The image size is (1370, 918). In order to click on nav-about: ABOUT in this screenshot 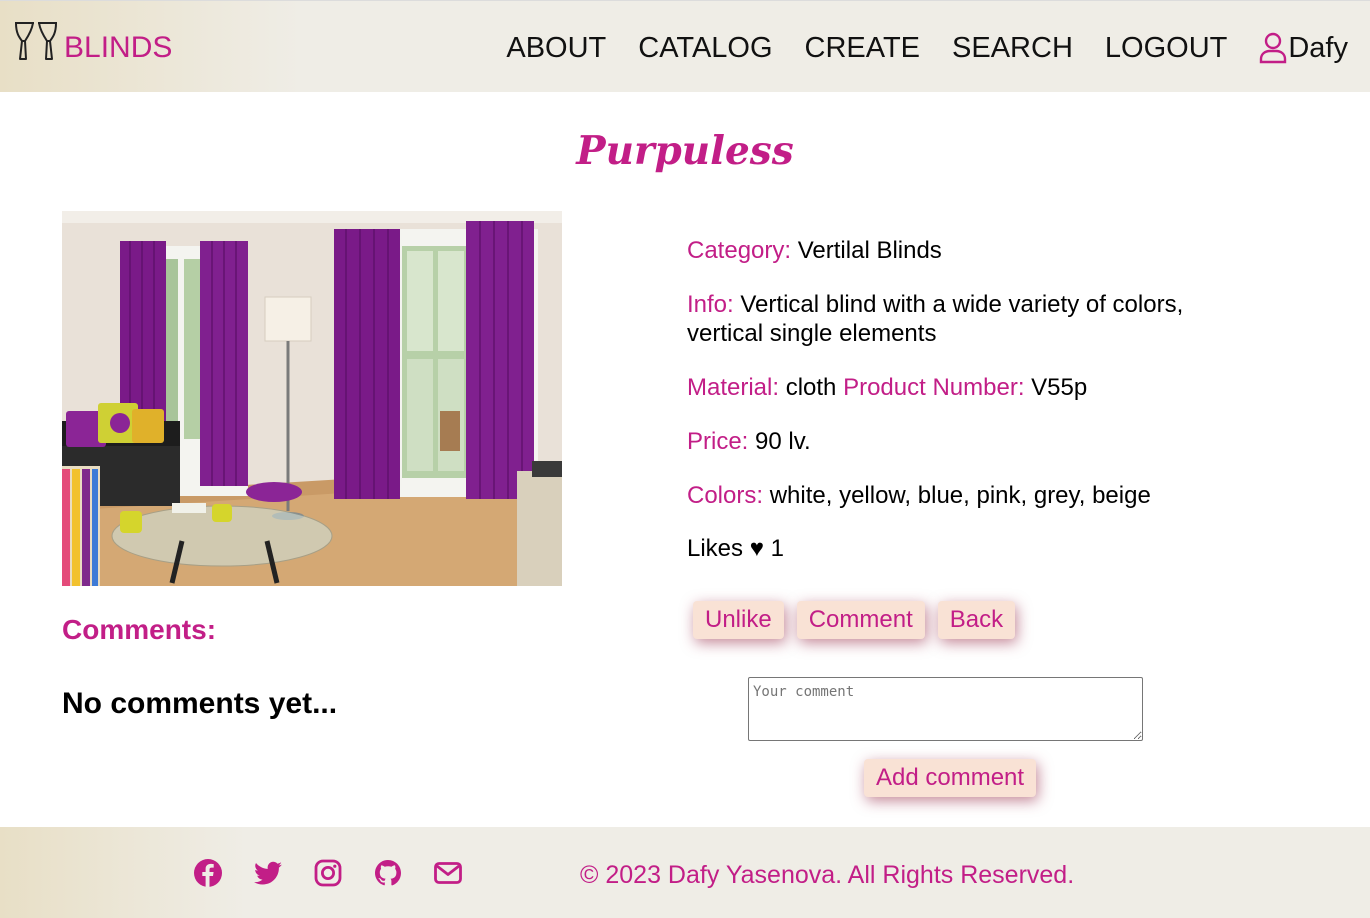, I will do `click(556, 48)`.